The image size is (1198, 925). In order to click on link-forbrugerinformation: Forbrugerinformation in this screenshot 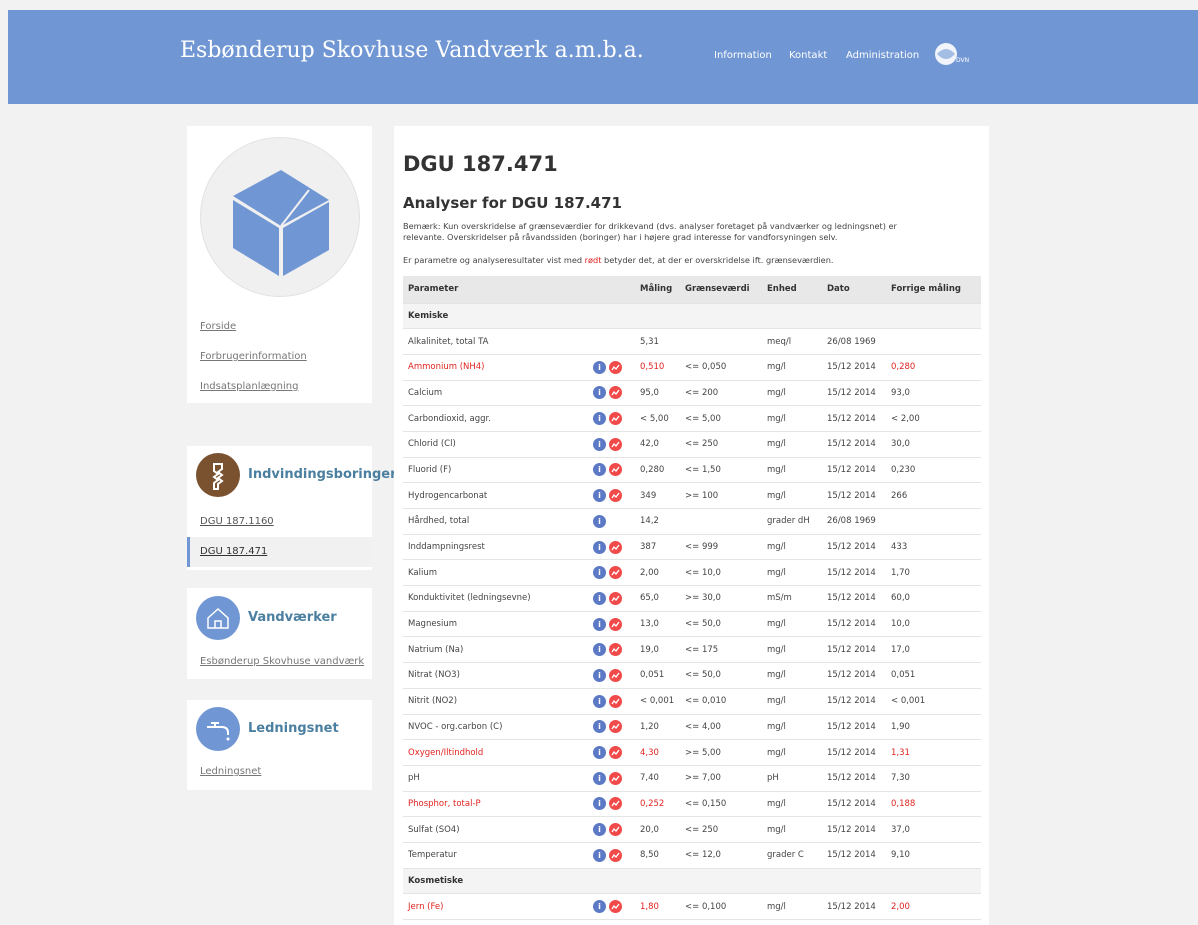, I will do `click(253, 356)`.